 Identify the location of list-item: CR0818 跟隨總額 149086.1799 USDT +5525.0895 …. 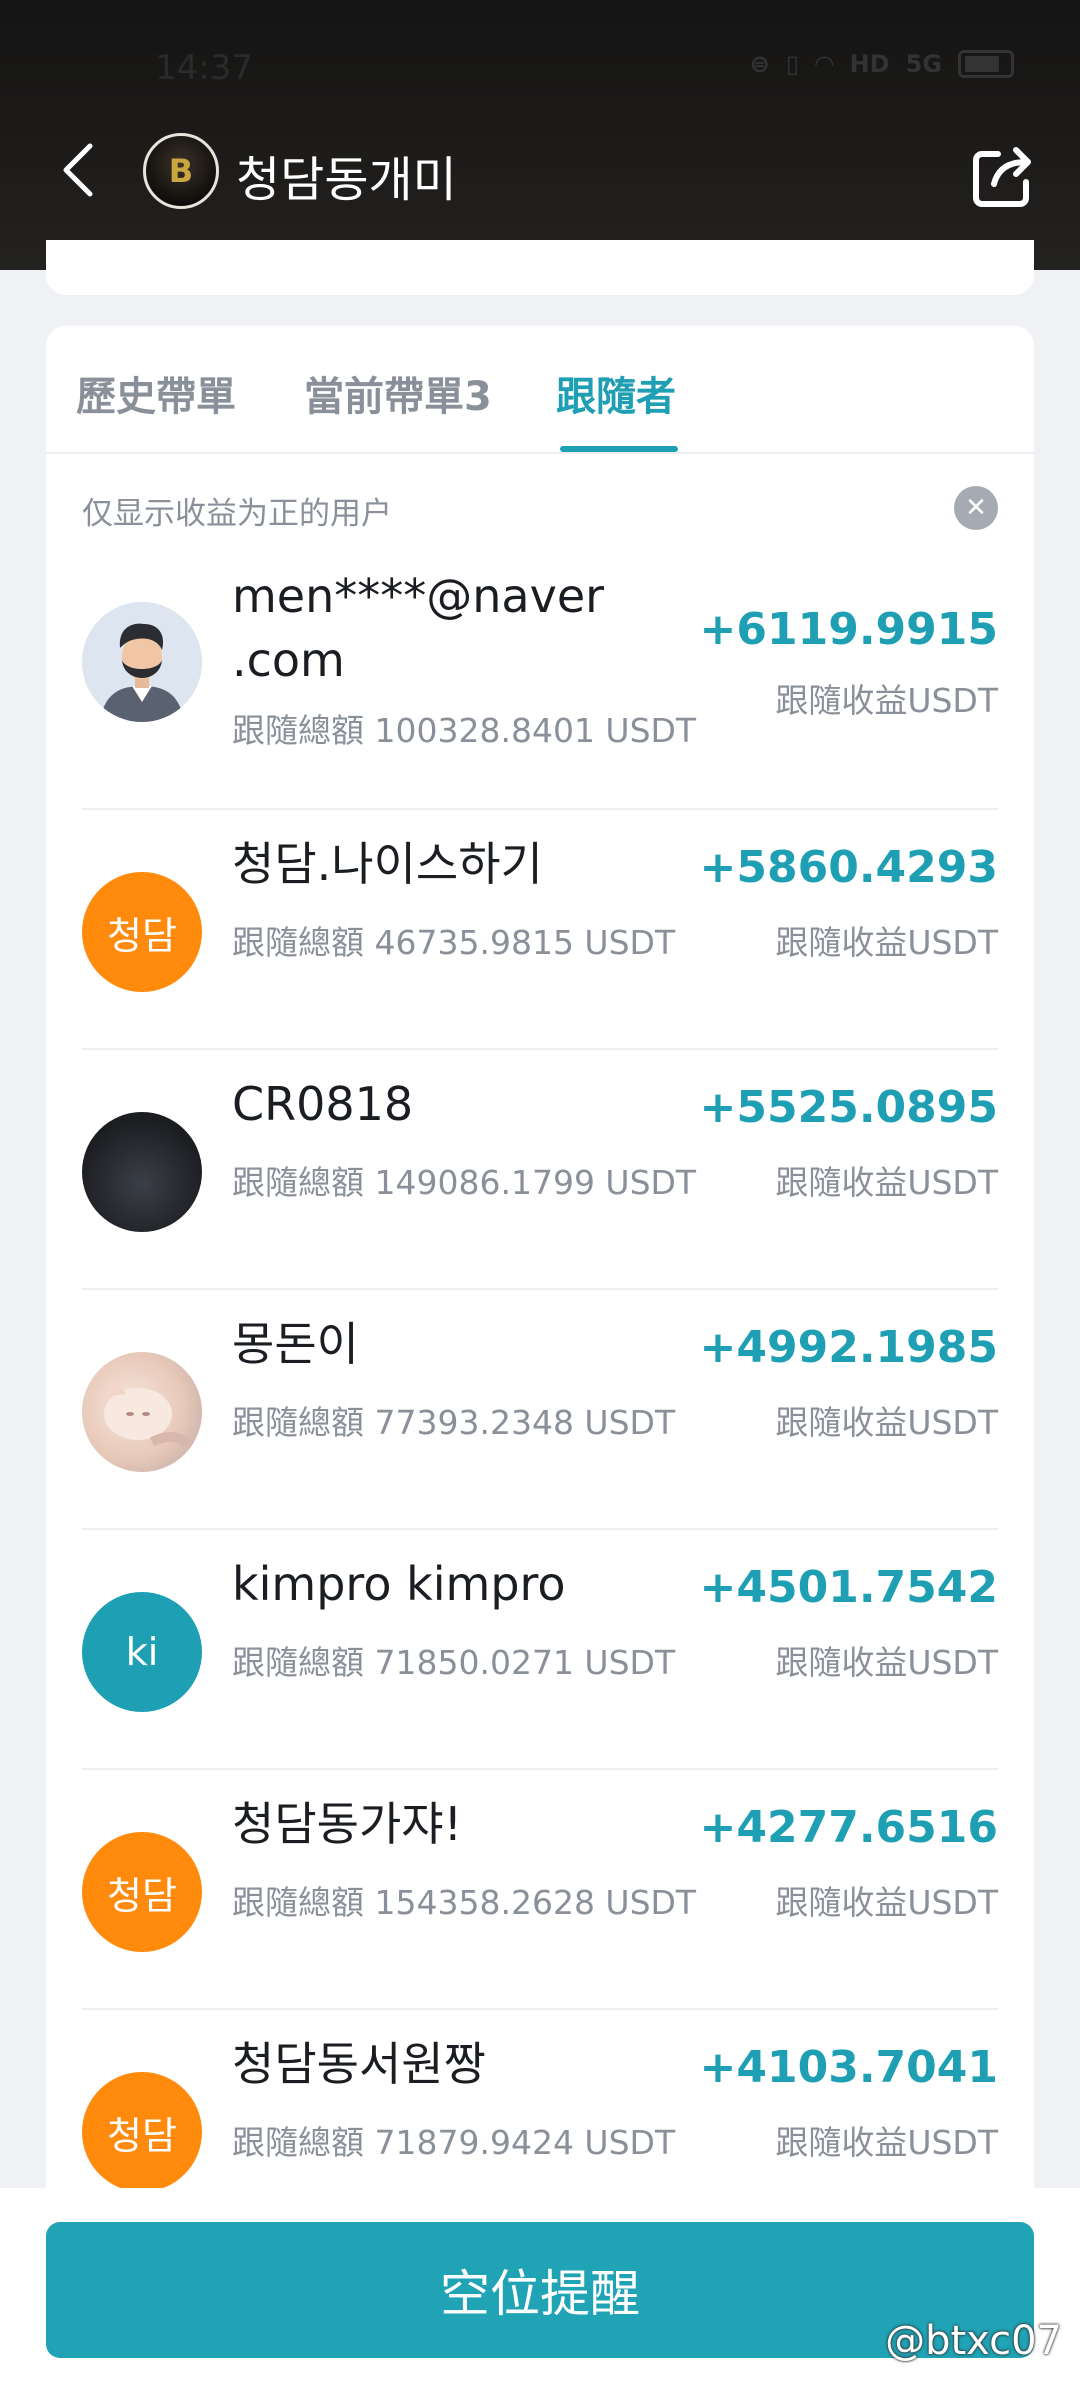
(540, 1170).